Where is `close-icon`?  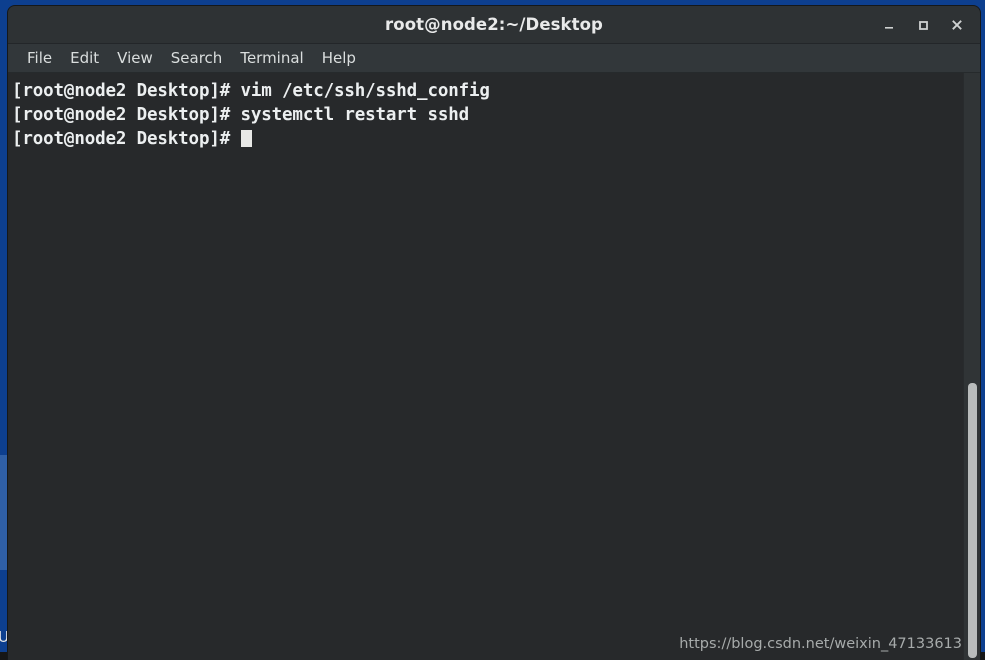 close-icon is located at coordinates (957, 25).